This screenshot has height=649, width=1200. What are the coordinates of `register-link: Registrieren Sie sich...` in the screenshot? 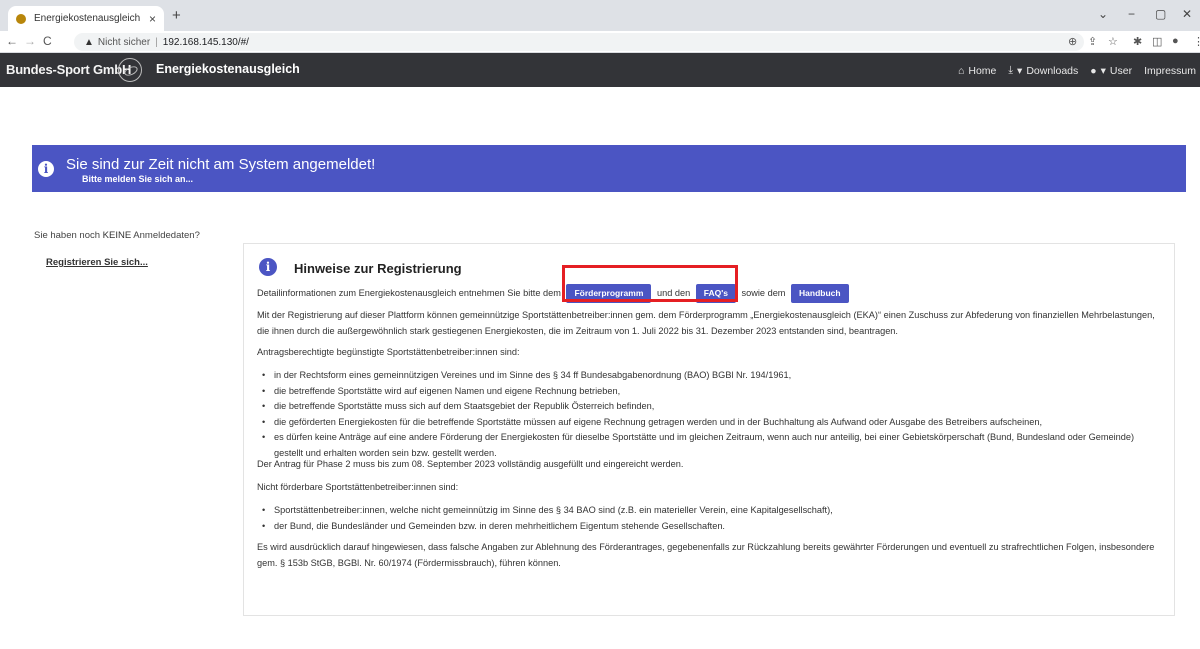 It's located at (97, 262).